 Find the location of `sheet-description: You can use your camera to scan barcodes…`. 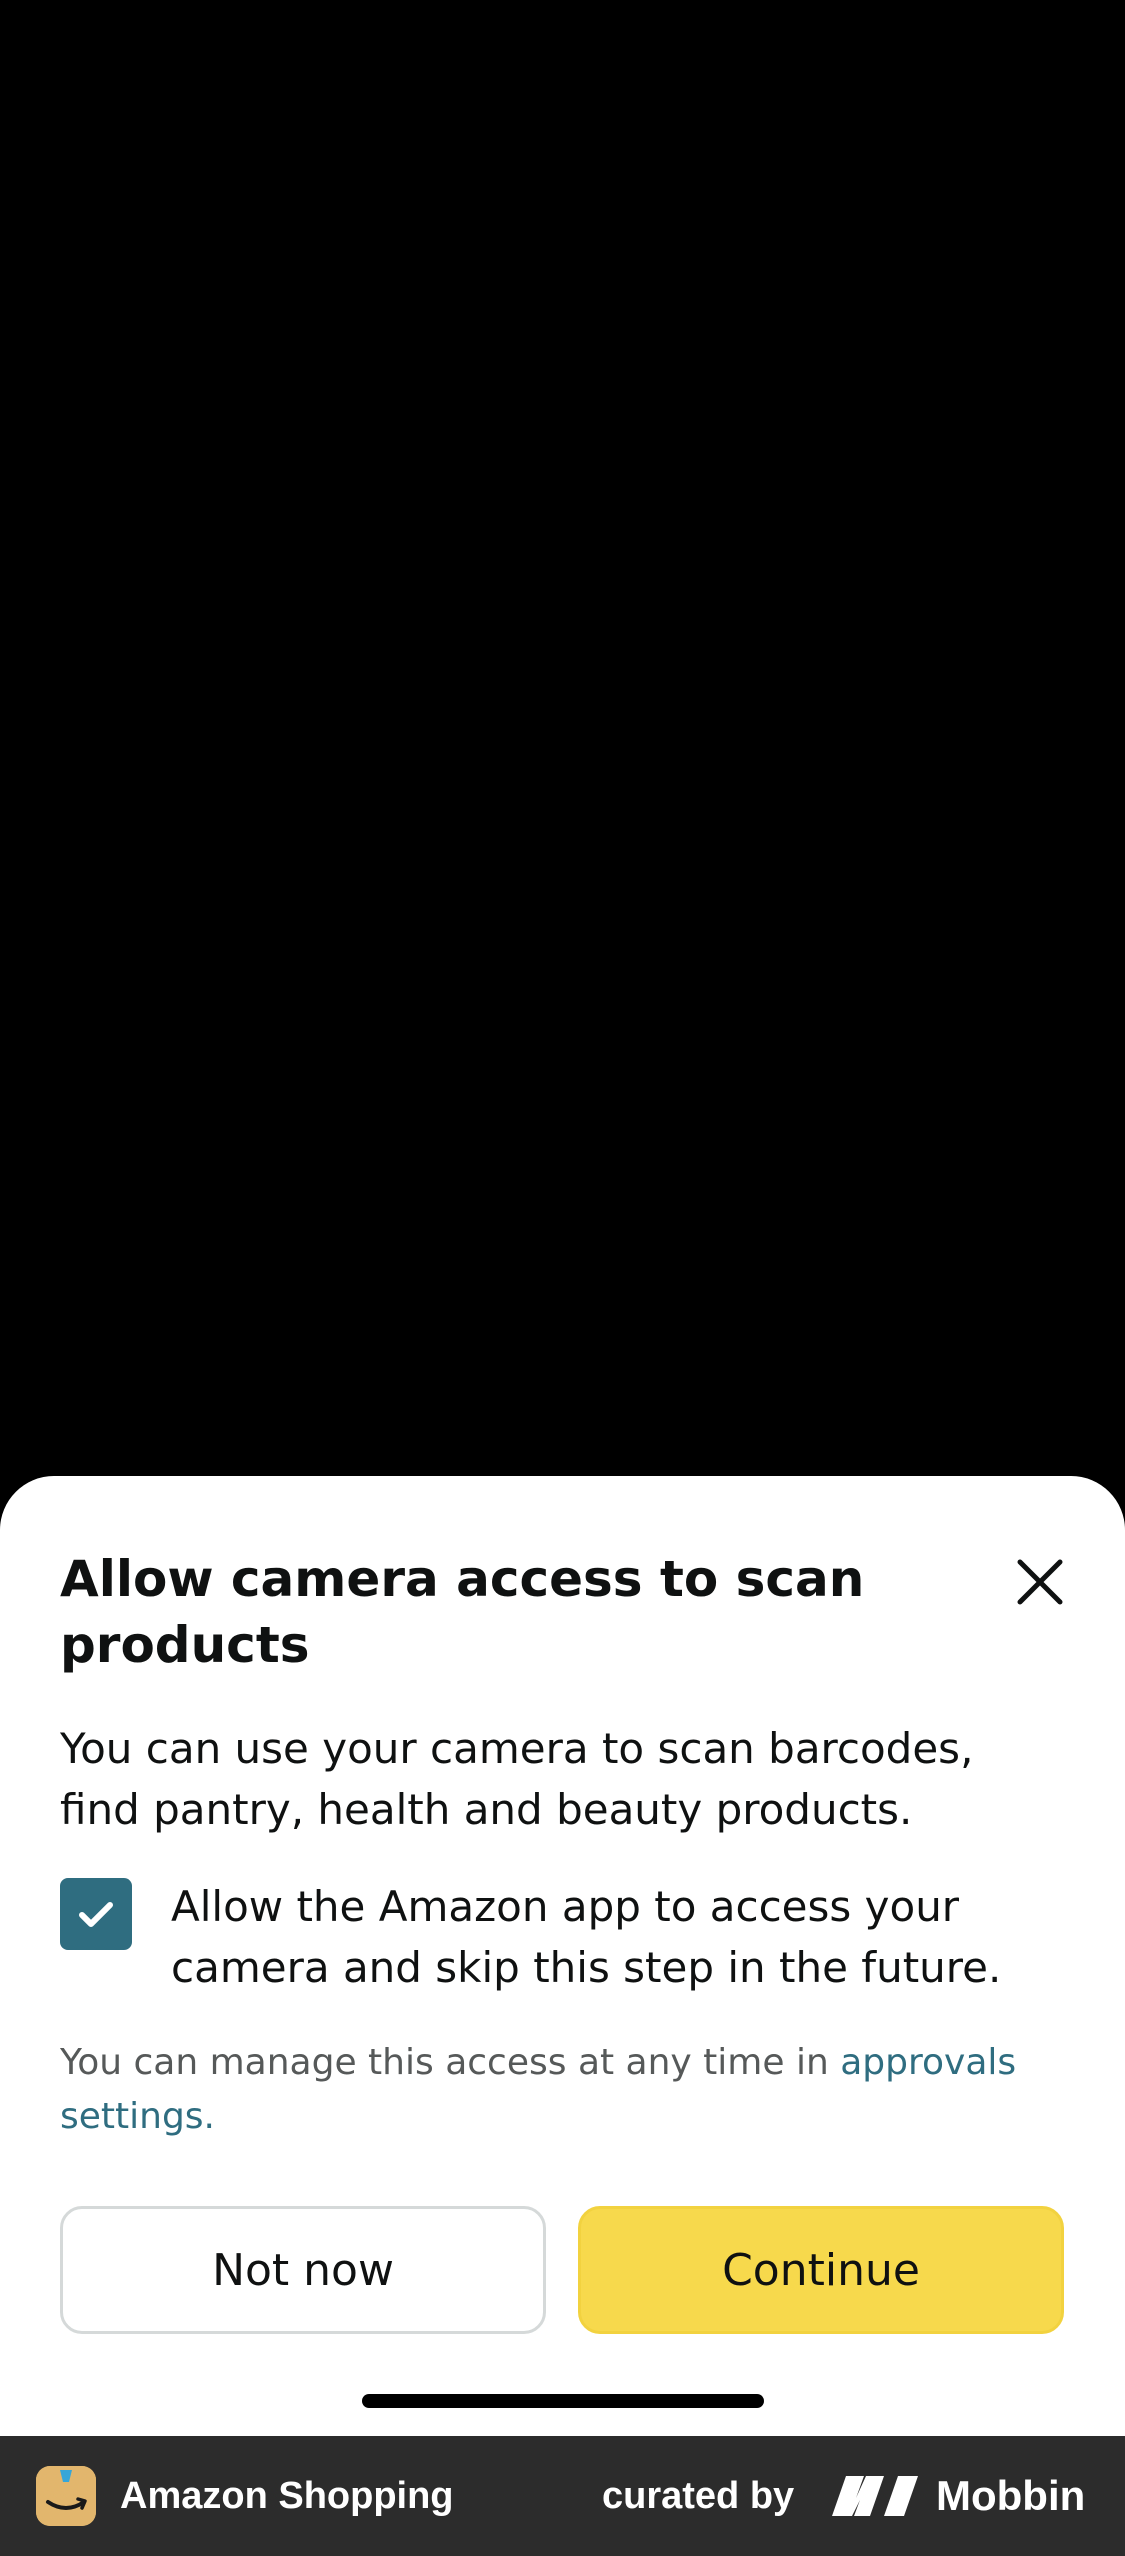

sheet-description: You can use your camera to scan barcodes… is located at coordinates (517, 1779).